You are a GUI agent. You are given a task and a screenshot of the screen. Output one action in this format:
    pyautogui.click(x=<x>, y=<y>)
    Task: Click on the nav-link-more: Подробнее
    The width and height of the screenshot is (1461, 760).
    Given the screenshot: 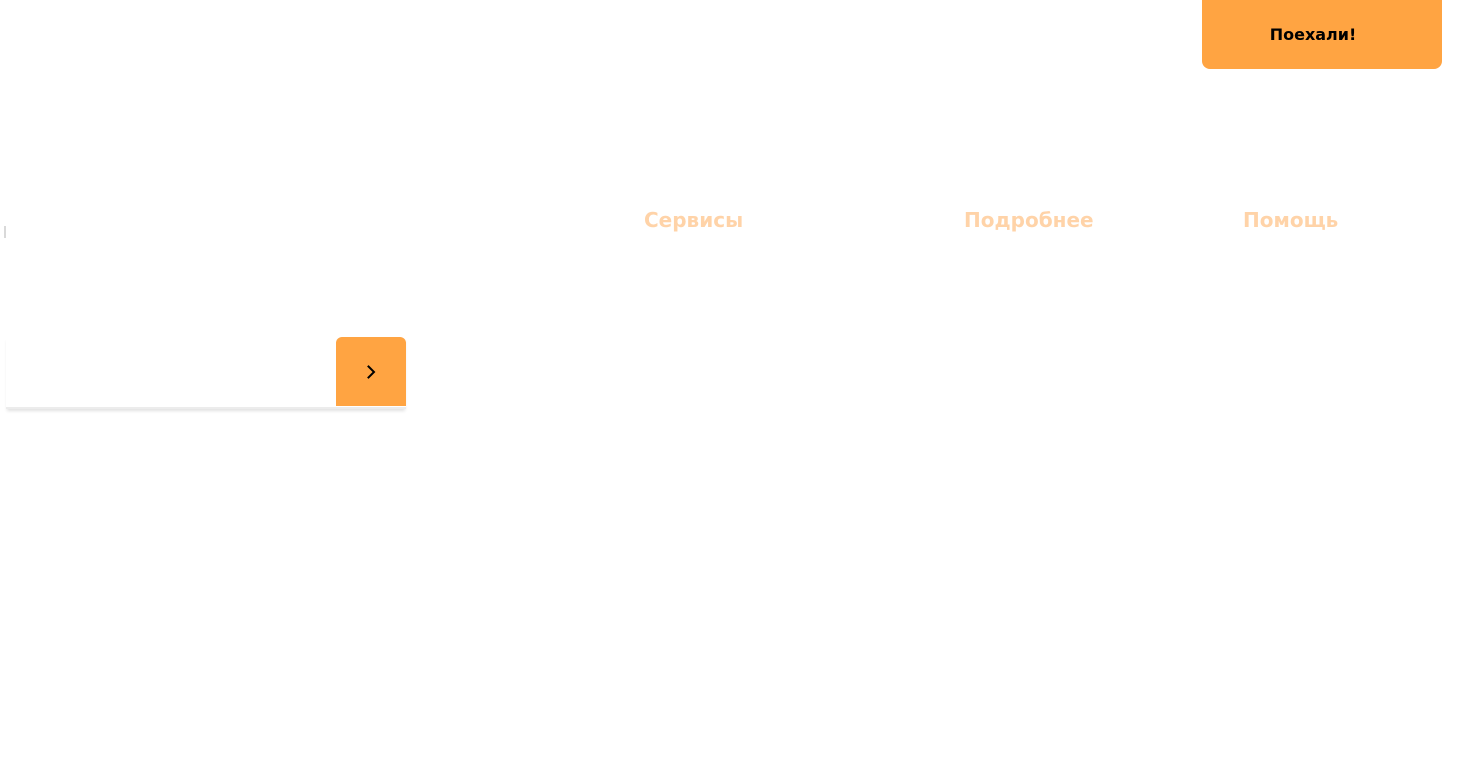 What is the action you would take?
    pyautogui.click(x=1029, y=220)
    